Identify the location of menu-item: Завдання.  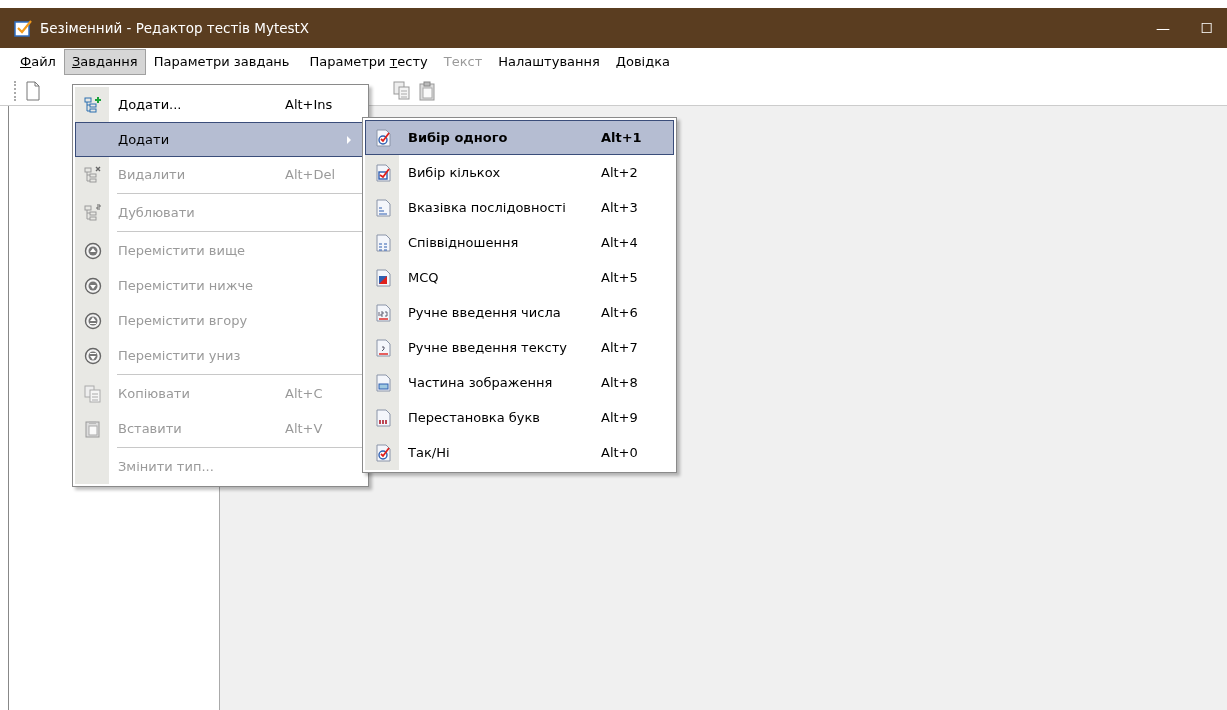
(104, 62).